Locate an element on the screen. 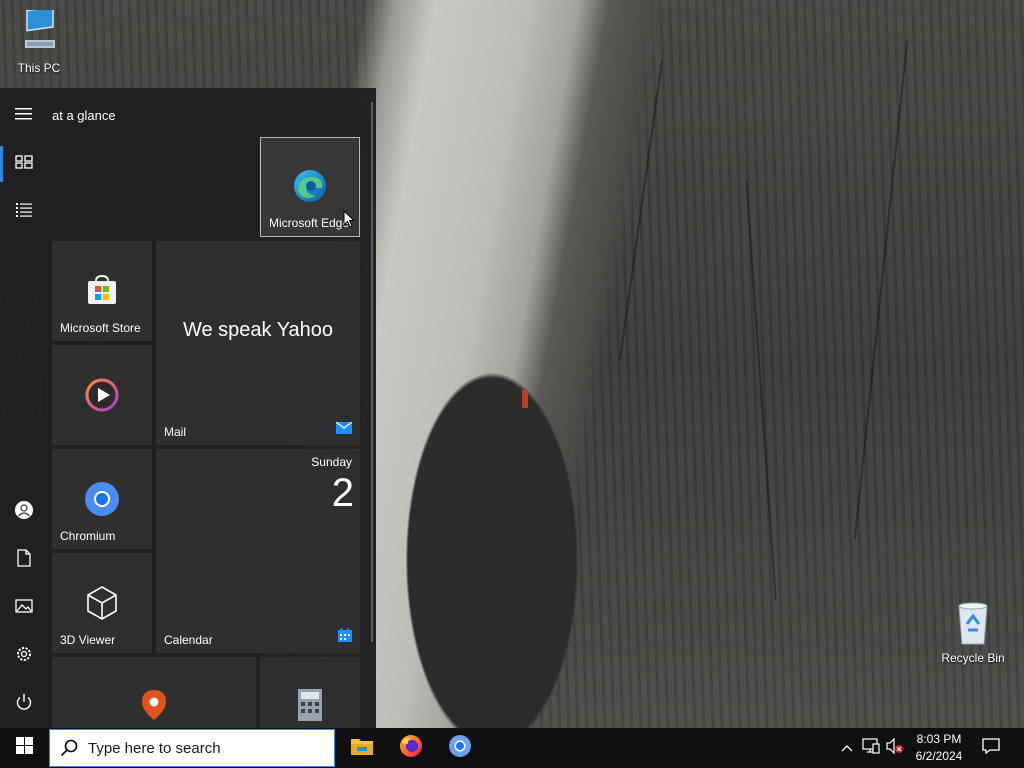  tile-media-player is located at coordinates (102, 395).